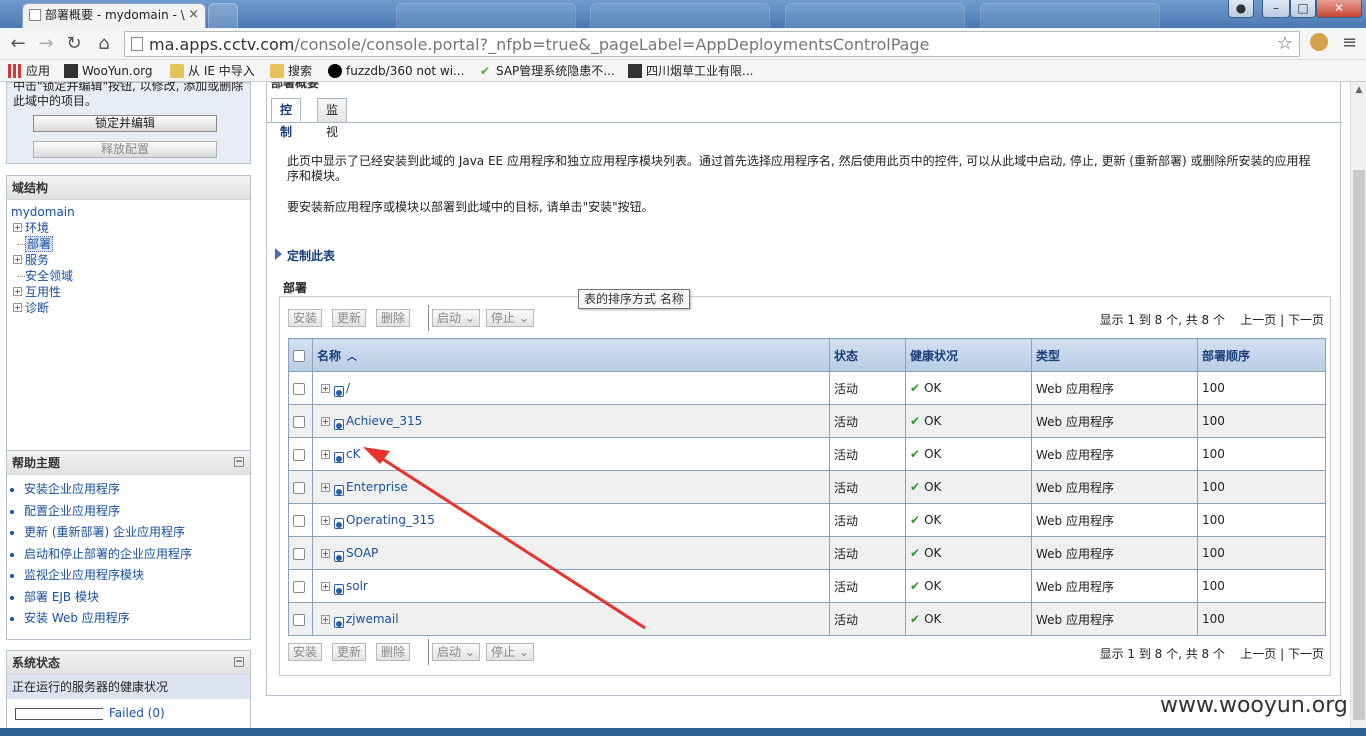  Describe the element at coordinates (125, 149) in the screenshot. I see `release-config-button: 释放配置` at that location.